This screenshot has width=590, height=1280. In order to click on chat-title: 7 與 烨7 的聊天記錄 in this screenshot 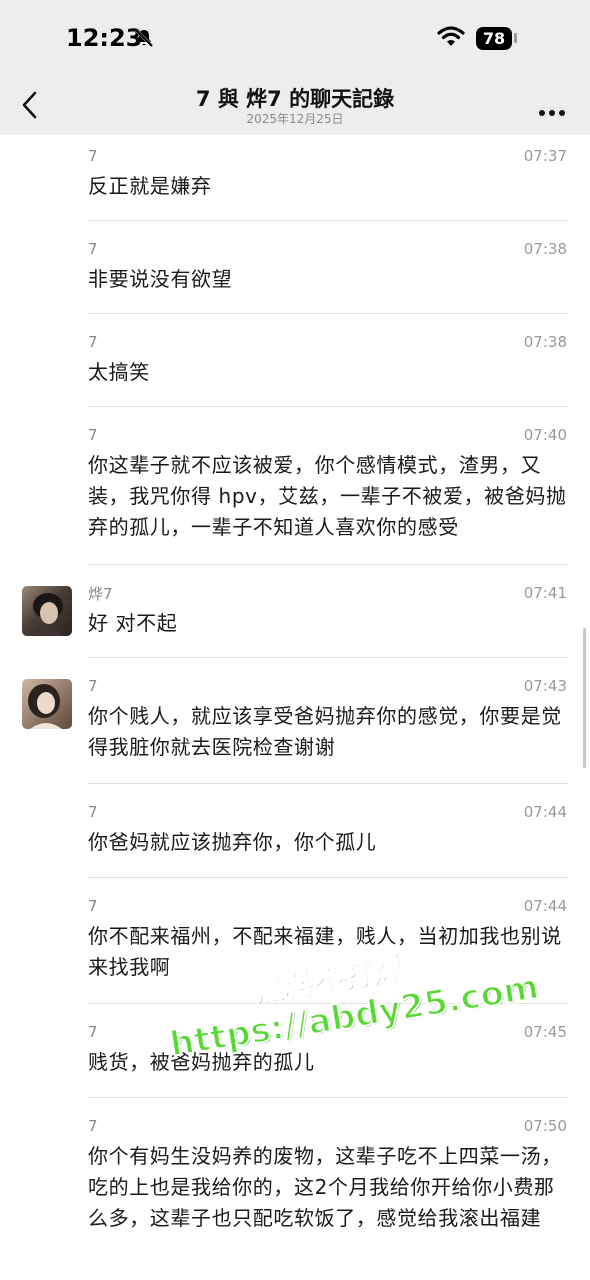, I will do `click(295, 99)`.